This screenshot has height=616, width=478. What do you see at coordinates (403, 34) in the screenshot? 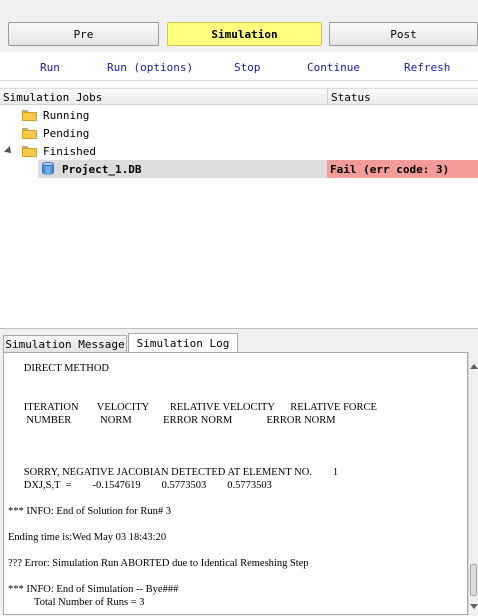
I see `post-mode-button: Post` at bounding box center [403, 34].